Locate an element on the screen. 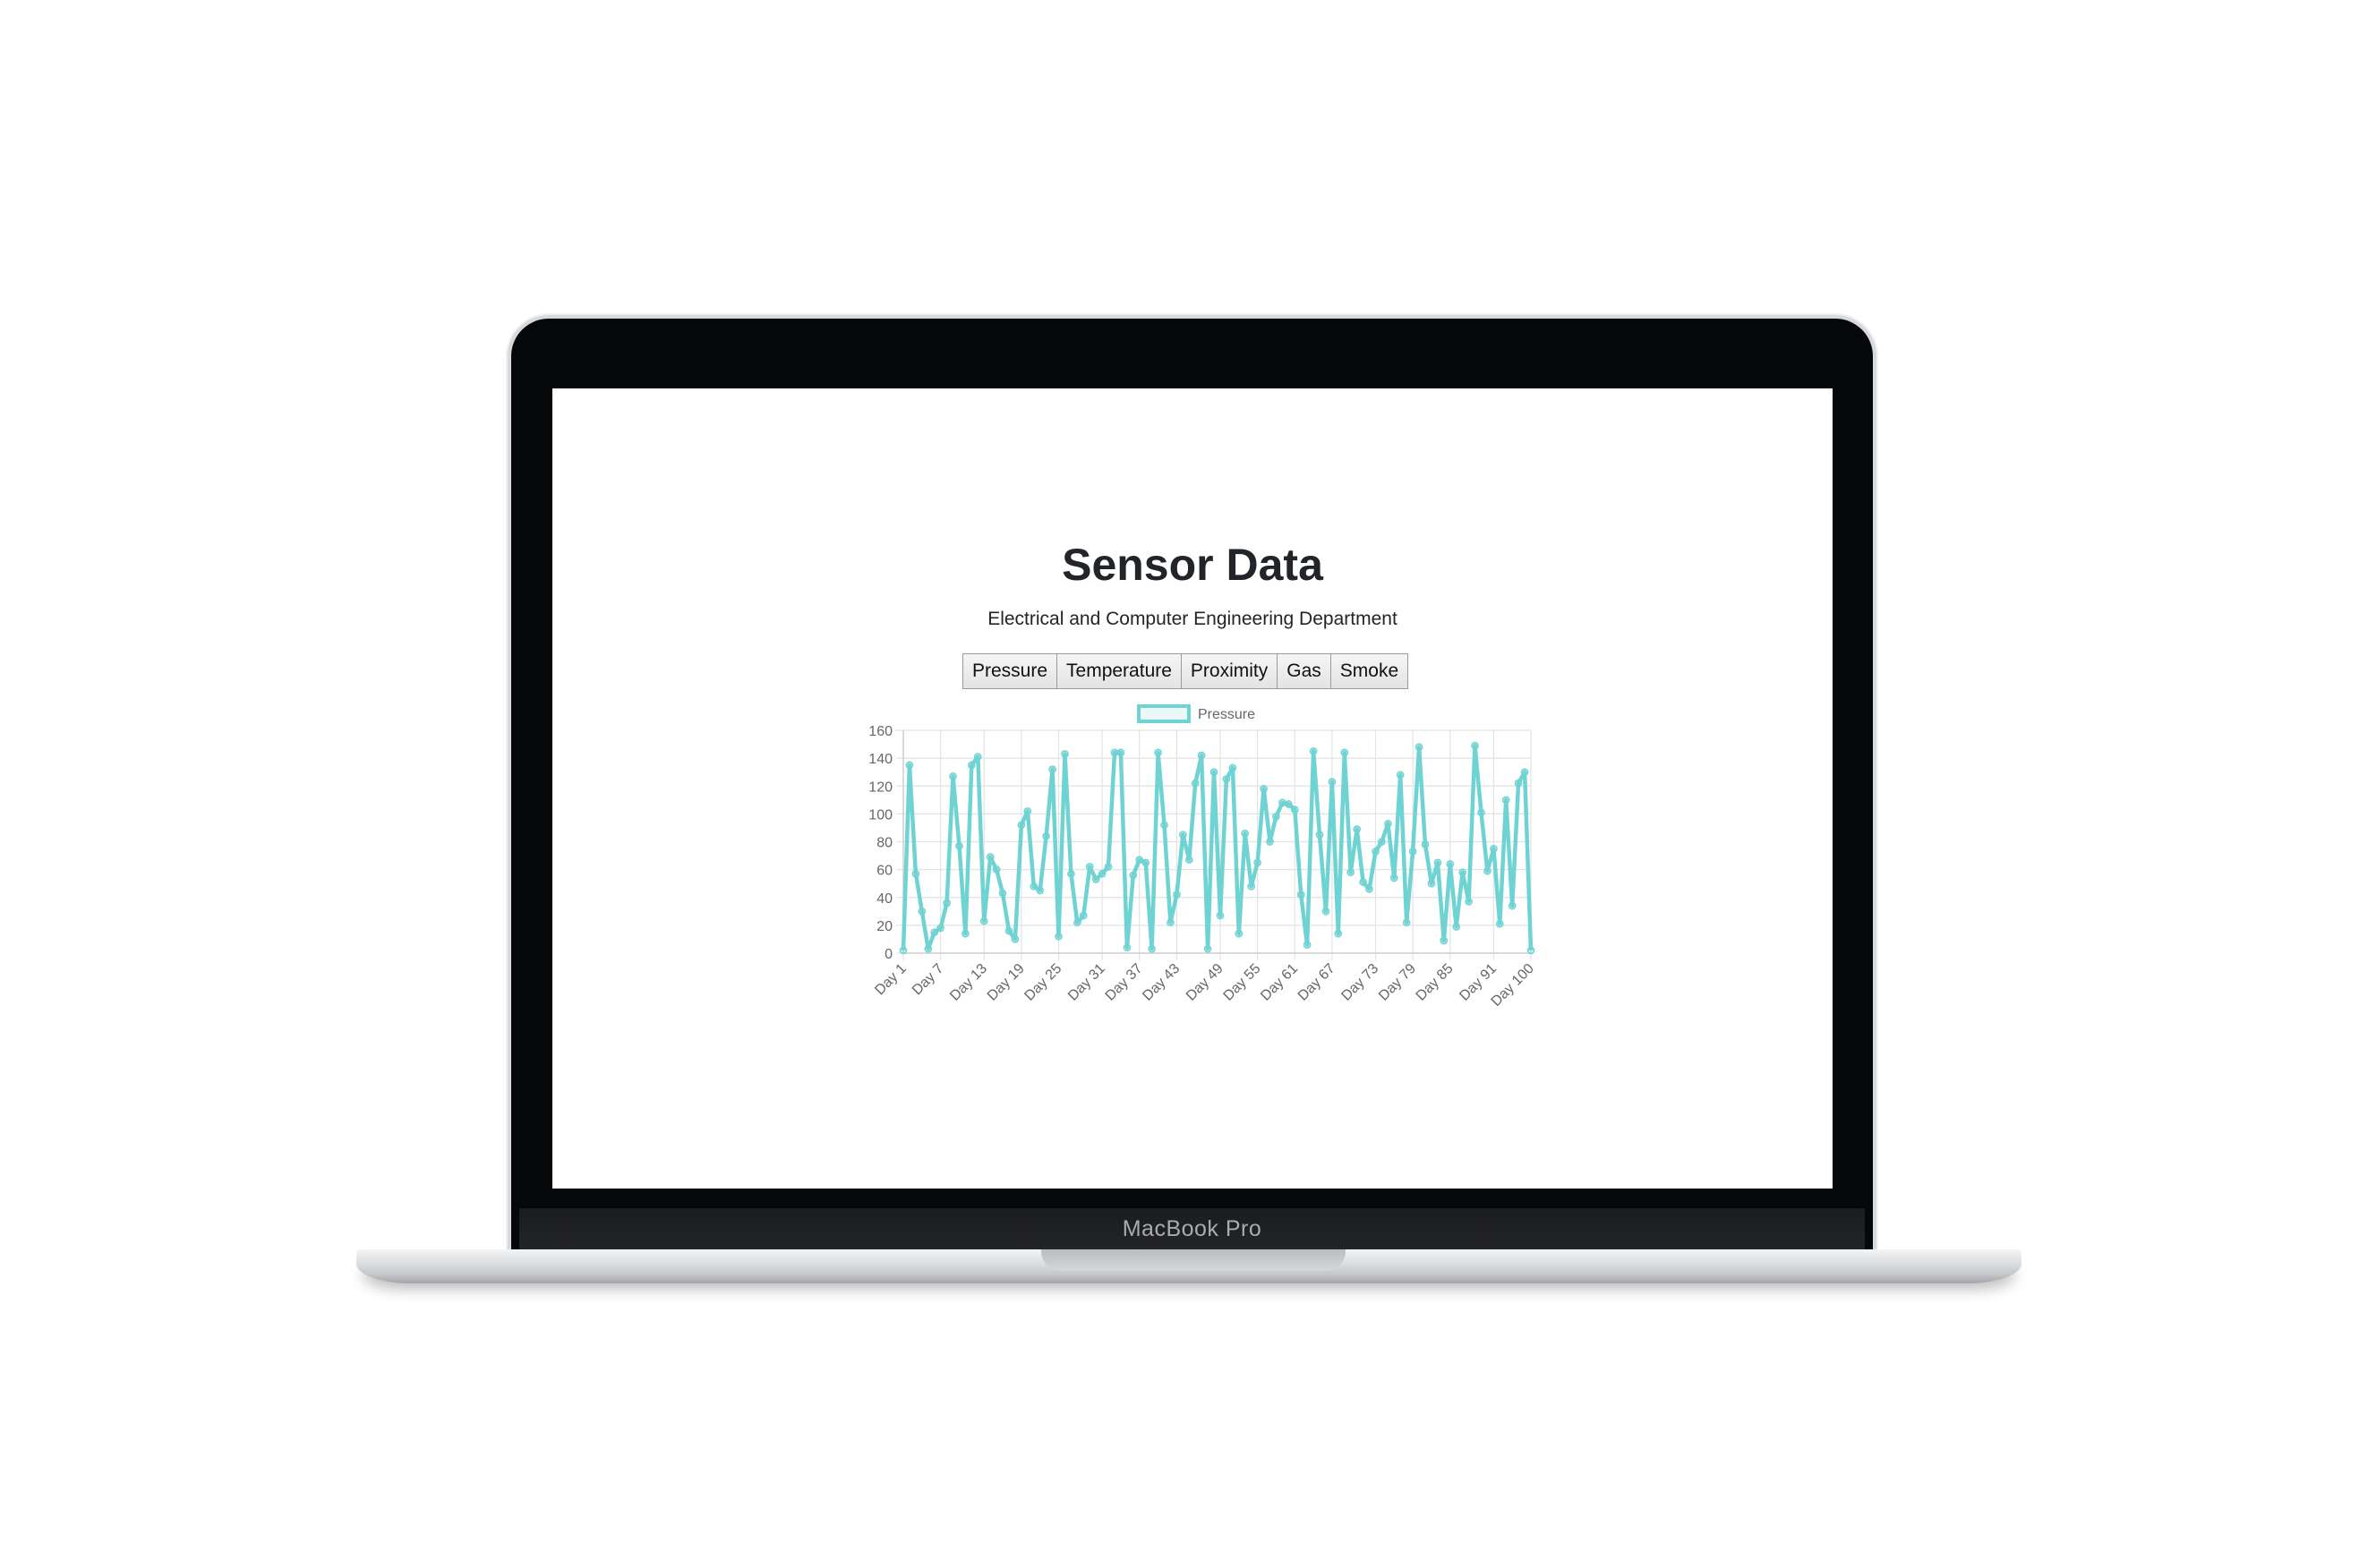 The width and height of the screenshot is (2376, 1568). x-tick-label: Day 49 is located at coordinates (1205, 982).